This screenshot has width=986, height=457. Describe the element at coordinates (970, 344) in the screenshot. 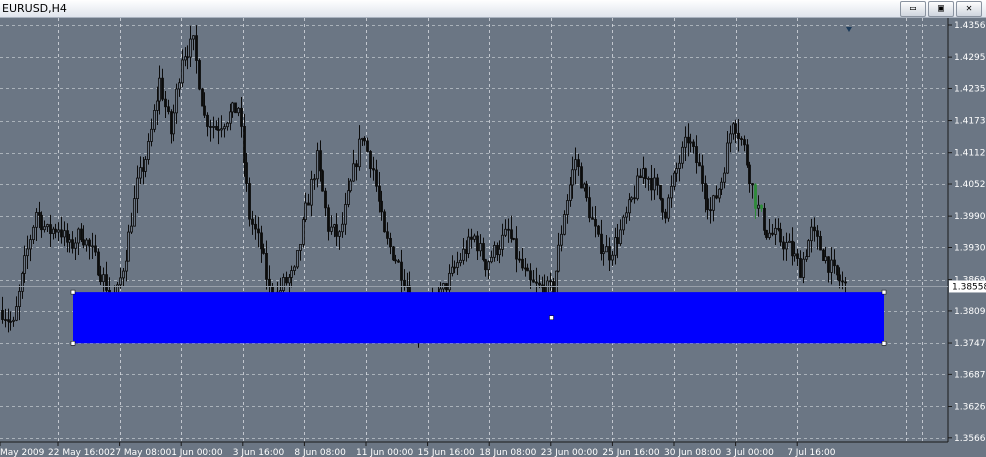

I see `price-tick-label: 1.37475` at that location.